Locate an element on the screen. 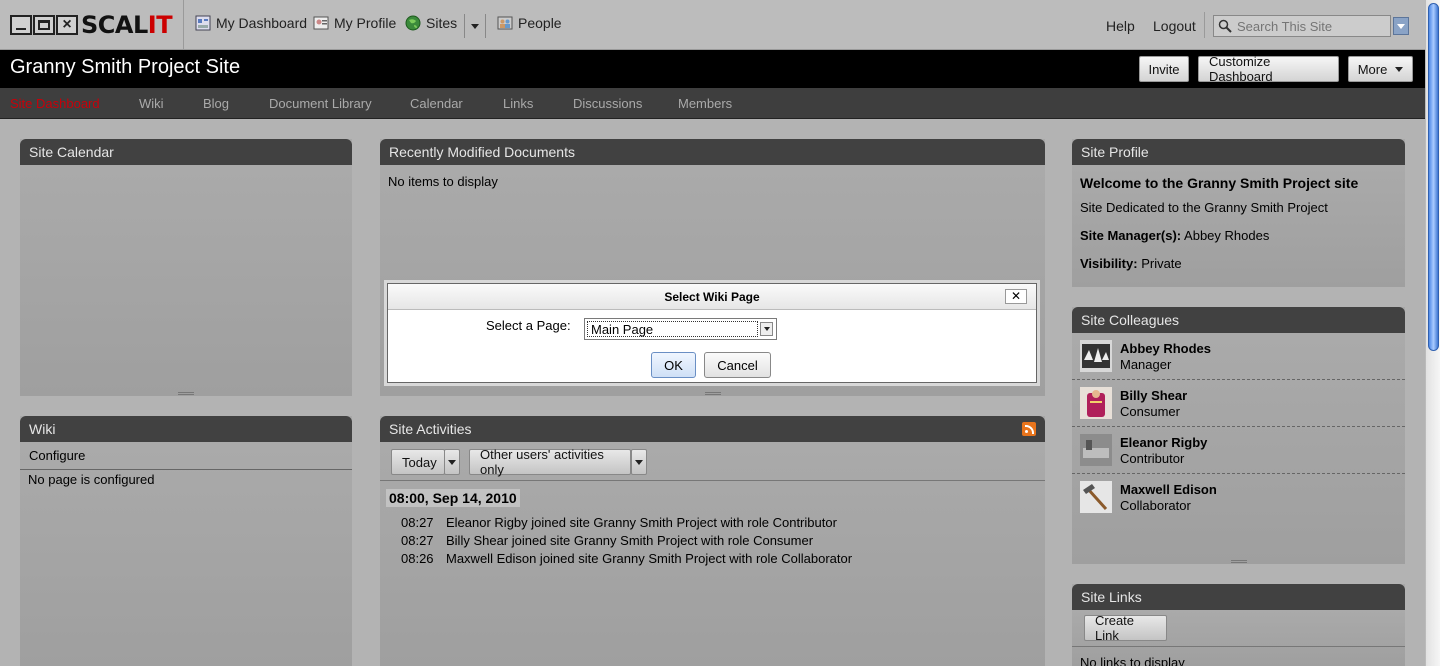 This screenshot has height=666, width=1440. activity-date-heading: 08:00, Sep 14, 2010 is located at coordinates (453, 498).